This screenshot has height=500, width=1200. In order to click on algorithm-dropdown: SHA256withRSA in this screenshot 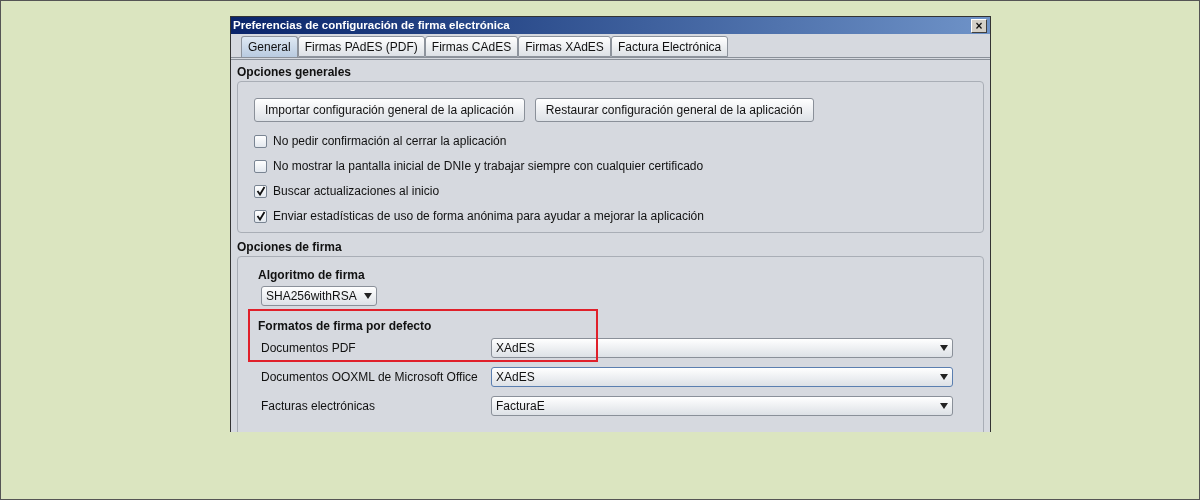, I will do `click(319, 296)`.